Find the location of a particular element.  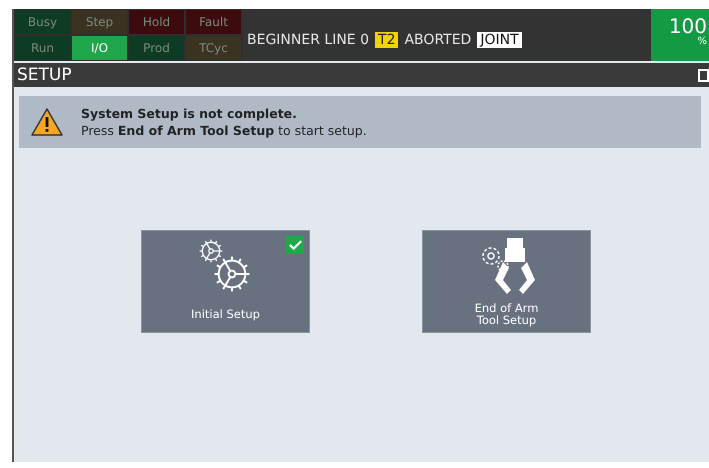

program-name: BEGINNER LINE 0 is located at coordinates (308, 40).